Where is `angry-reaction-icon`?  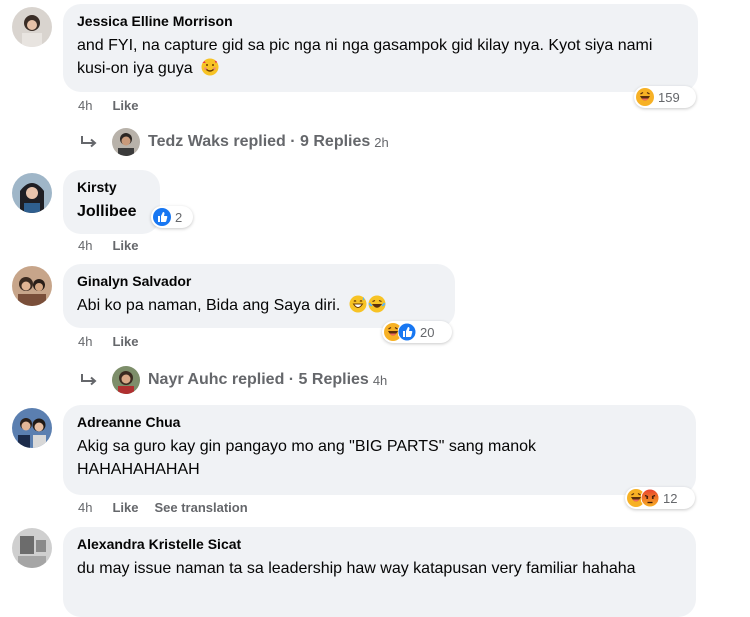 angry-reaction-icon is located at coordinates (650, 498).